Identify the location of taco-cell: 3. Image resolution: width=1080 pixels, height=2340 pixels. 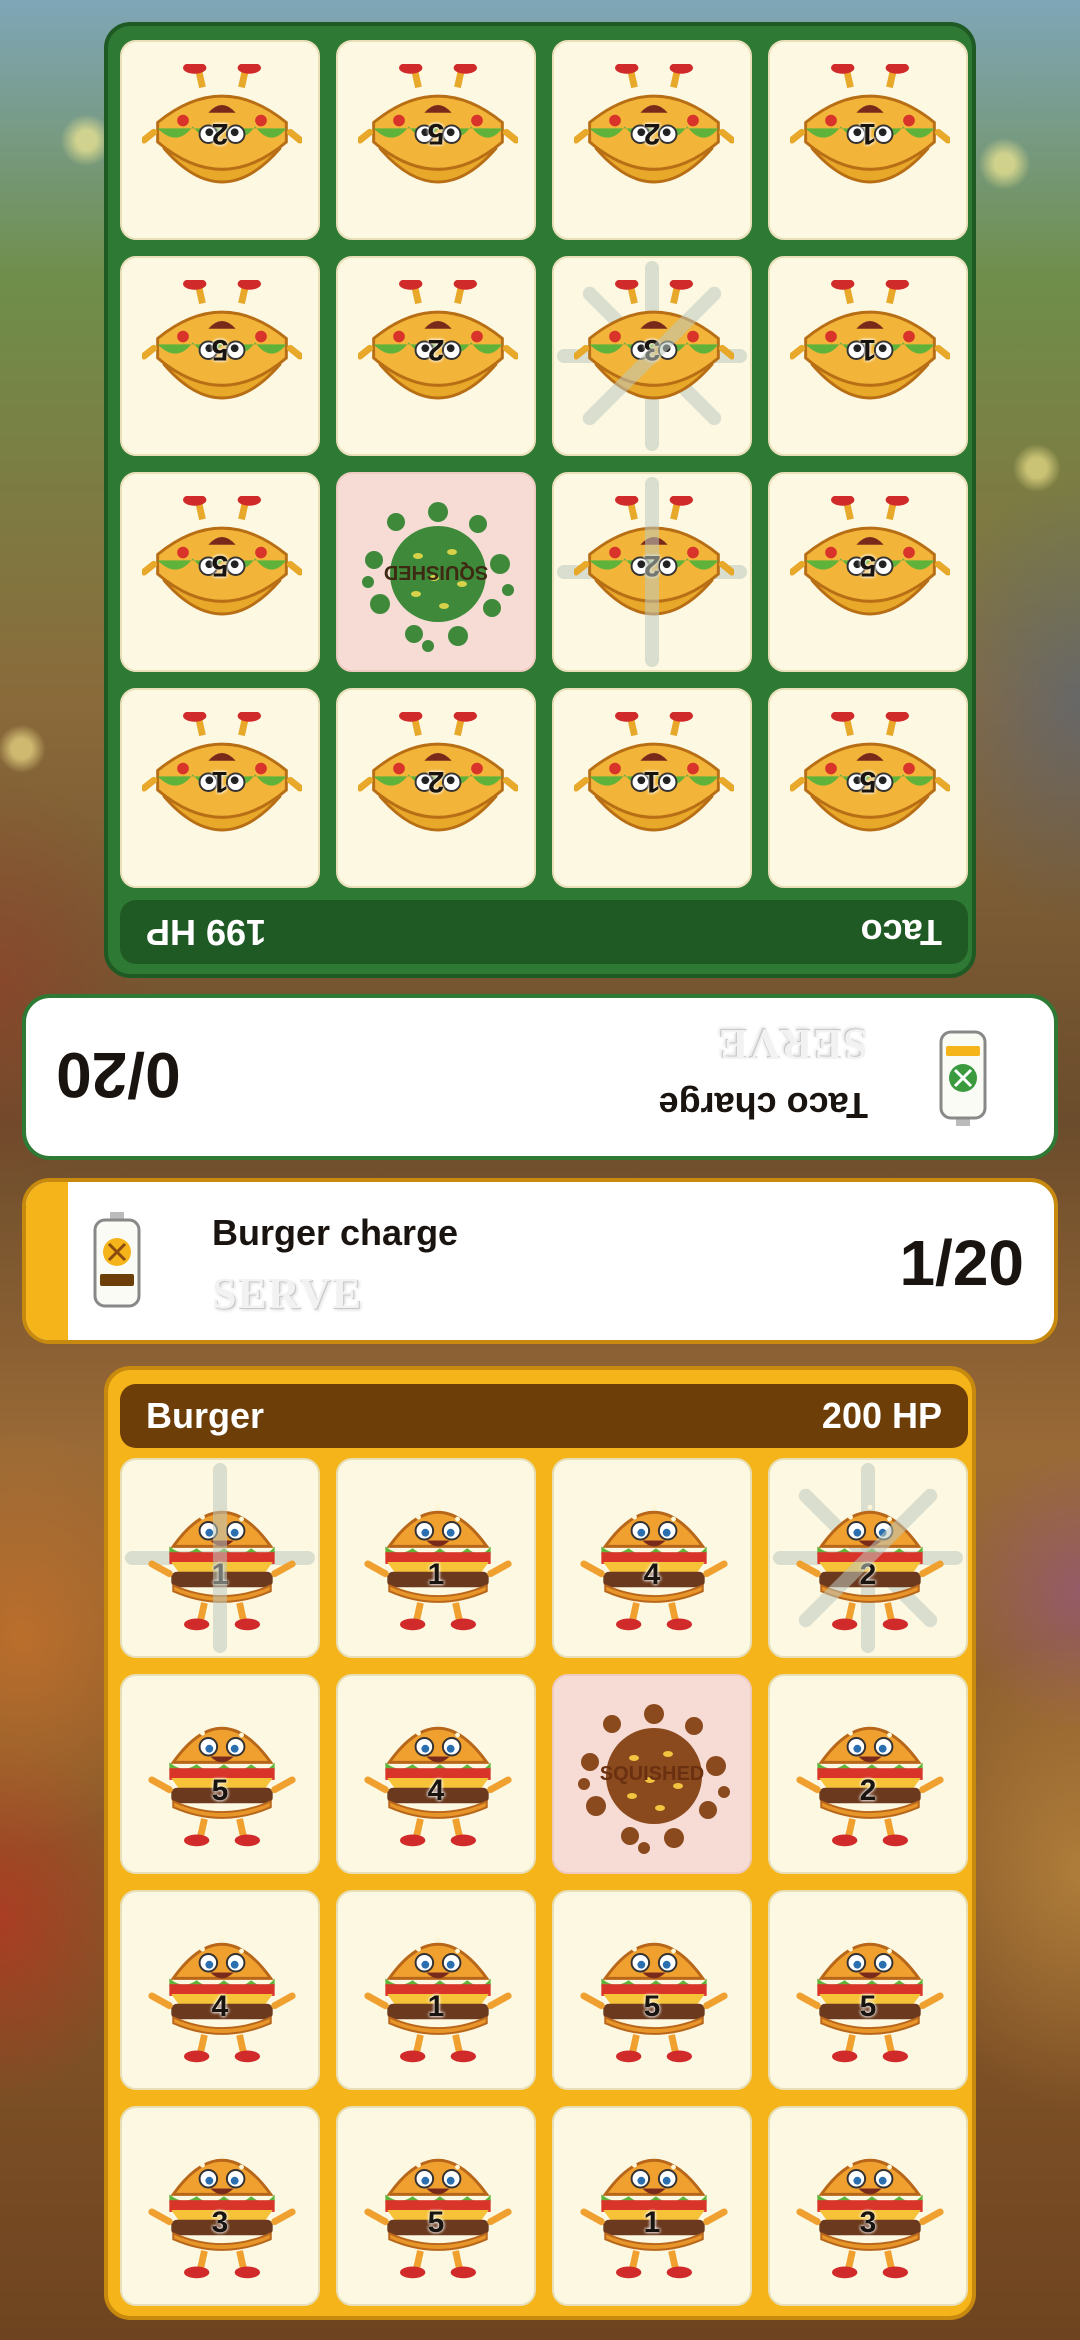
(652, 356).